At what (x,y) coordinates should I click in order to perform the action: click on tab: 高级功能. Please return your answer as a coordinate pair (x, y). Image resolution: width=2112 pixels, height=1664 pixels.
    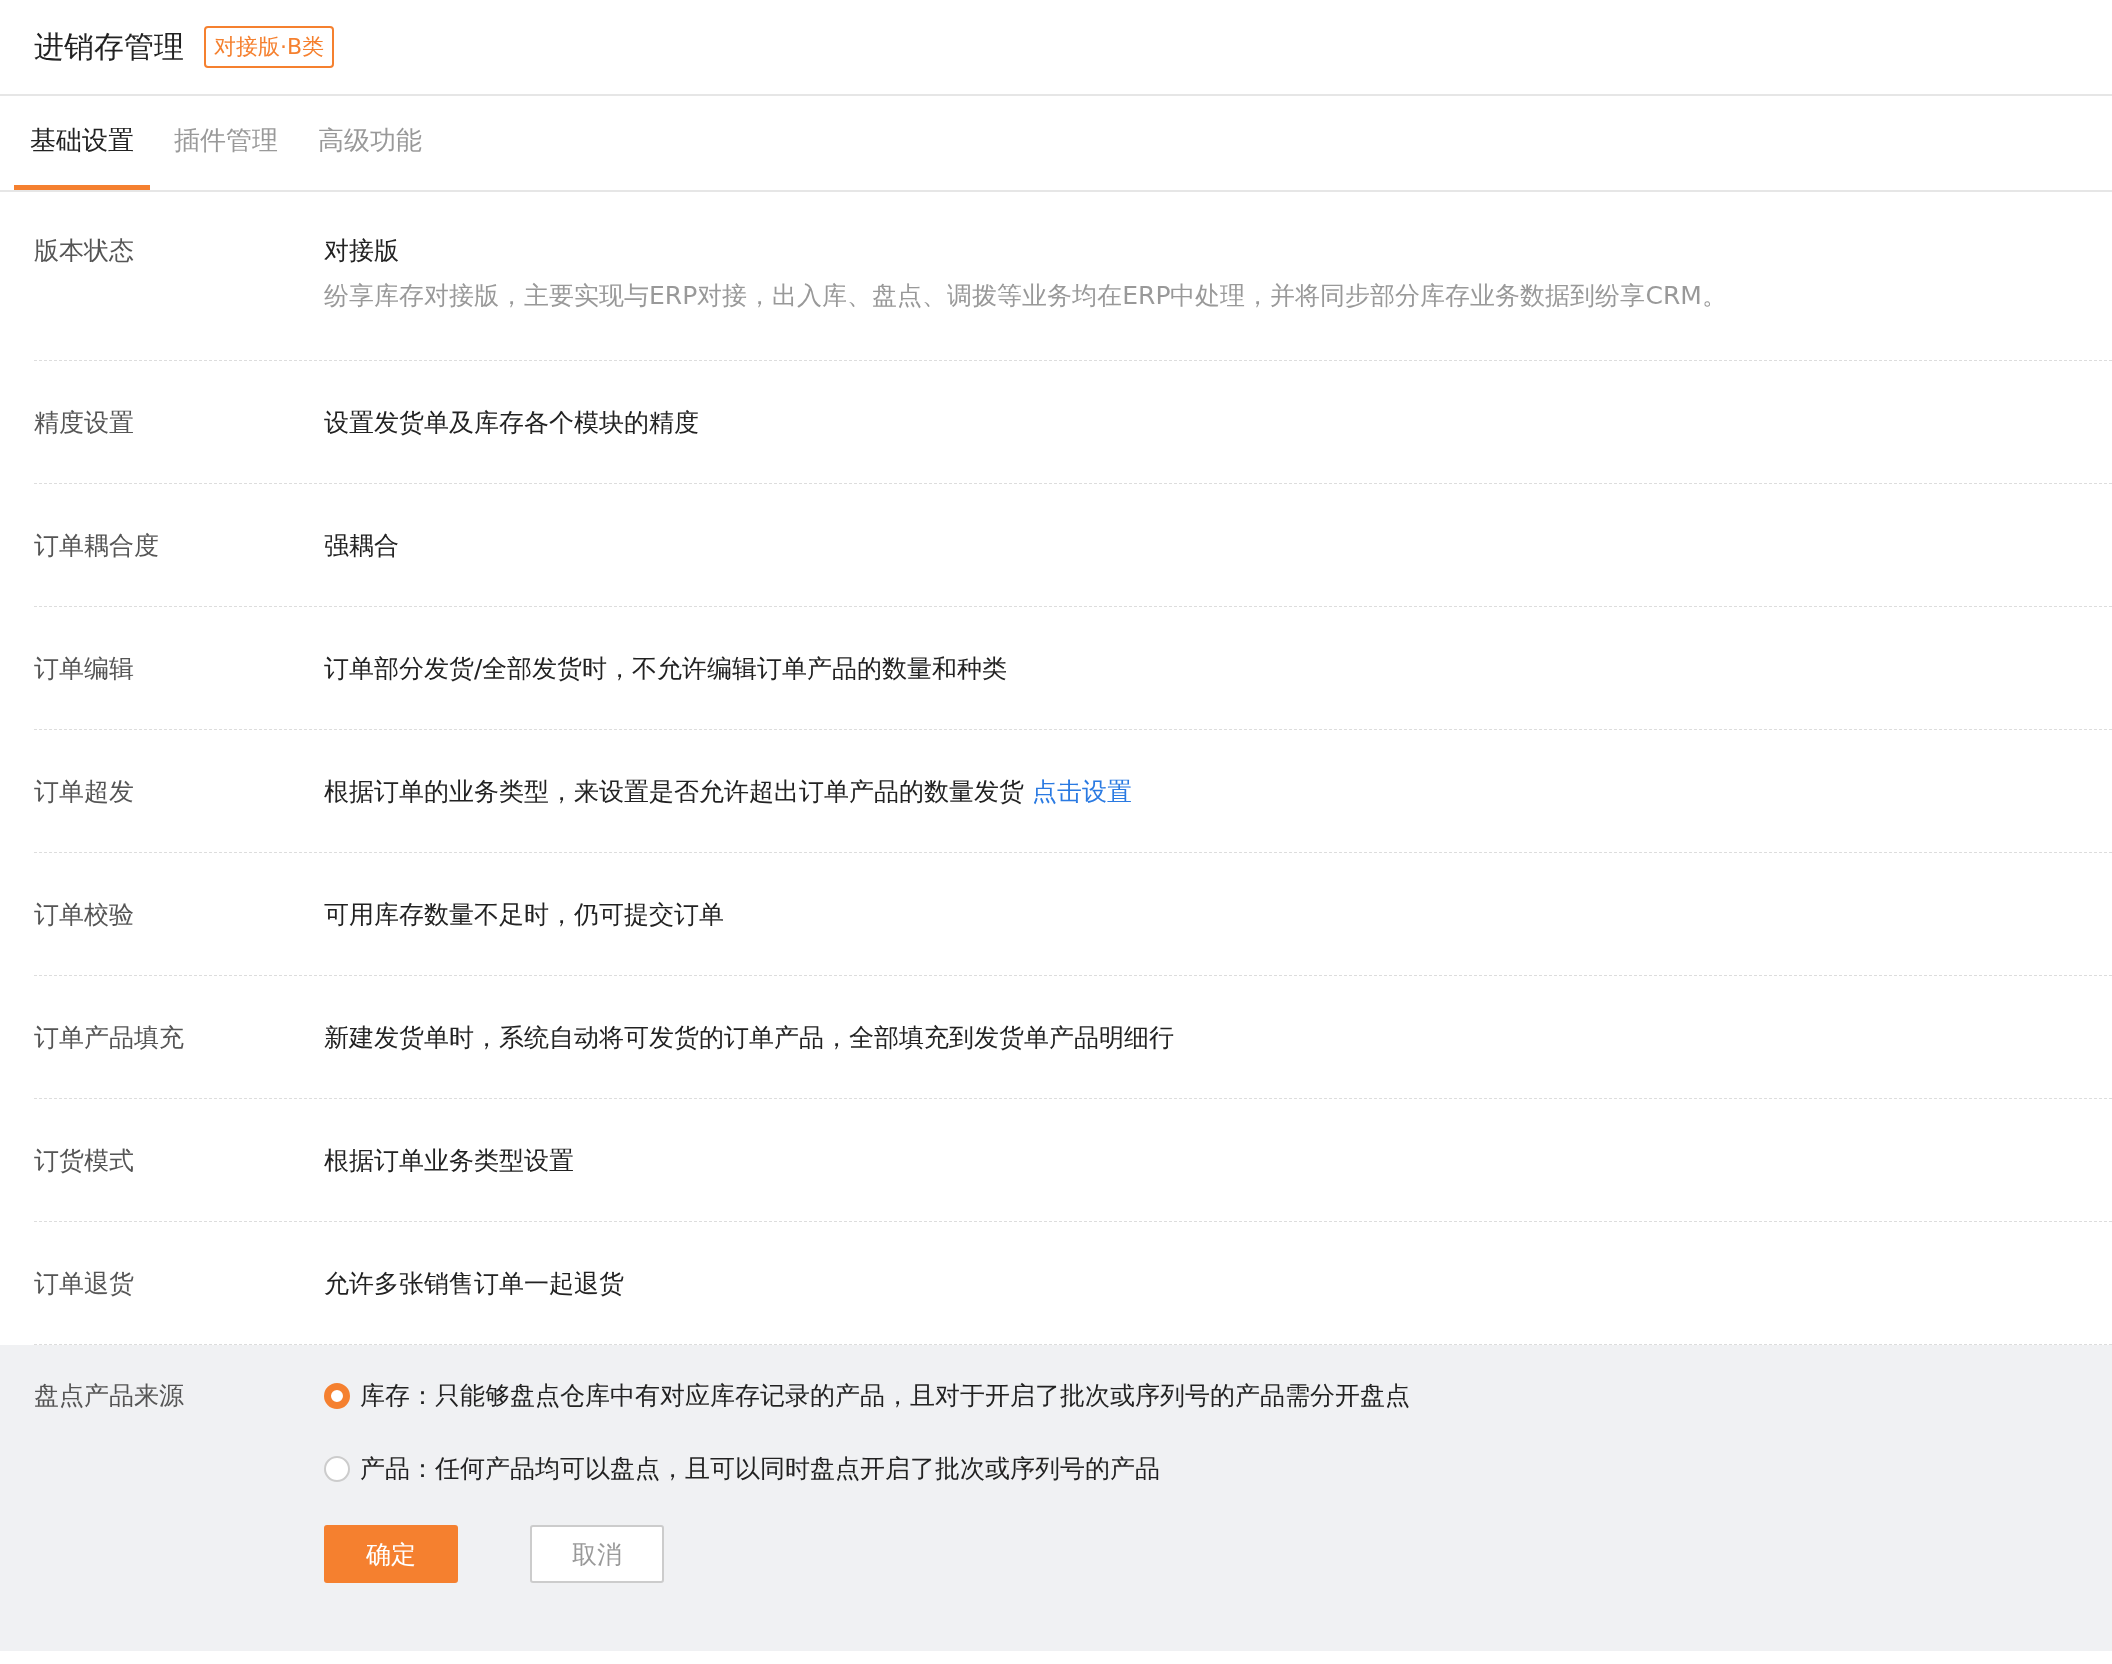
    Looking at the image, I should click on (370, 143).